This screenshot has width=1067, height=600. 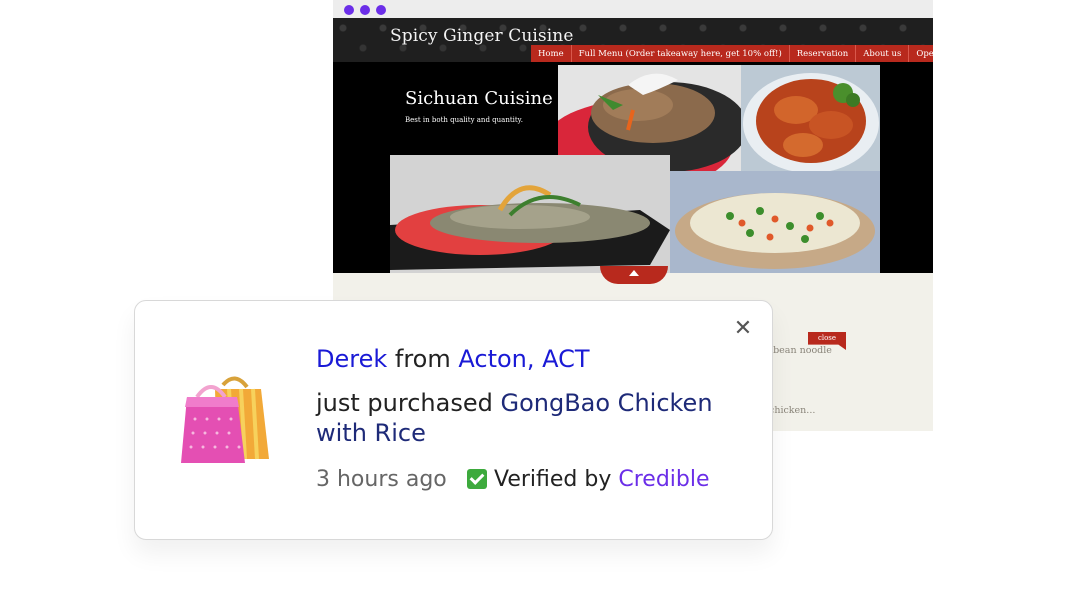 What do you see at coordinates (351, 359) in the screenshot?
I see `buyer-name: Derek` at bounding box center [351, 359].